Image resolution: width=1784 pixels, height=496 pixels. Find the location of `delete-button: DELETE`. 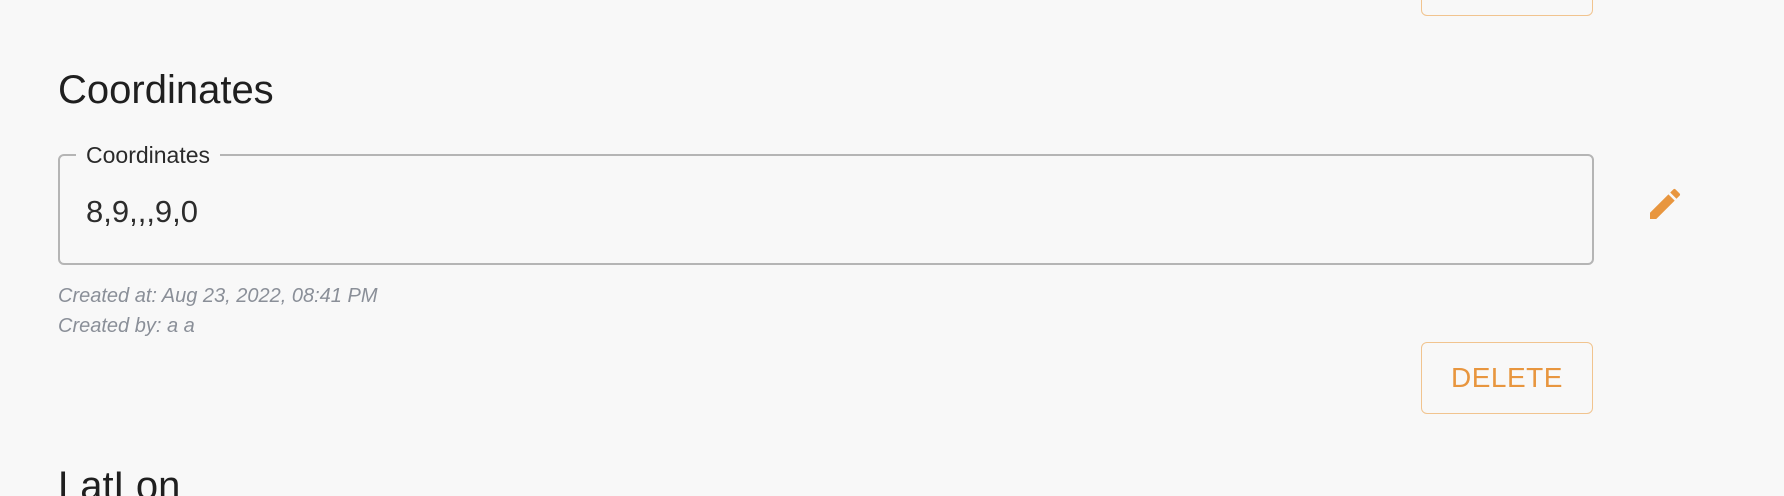

delete-button: DELETE is located at coordinates (1507, 378).